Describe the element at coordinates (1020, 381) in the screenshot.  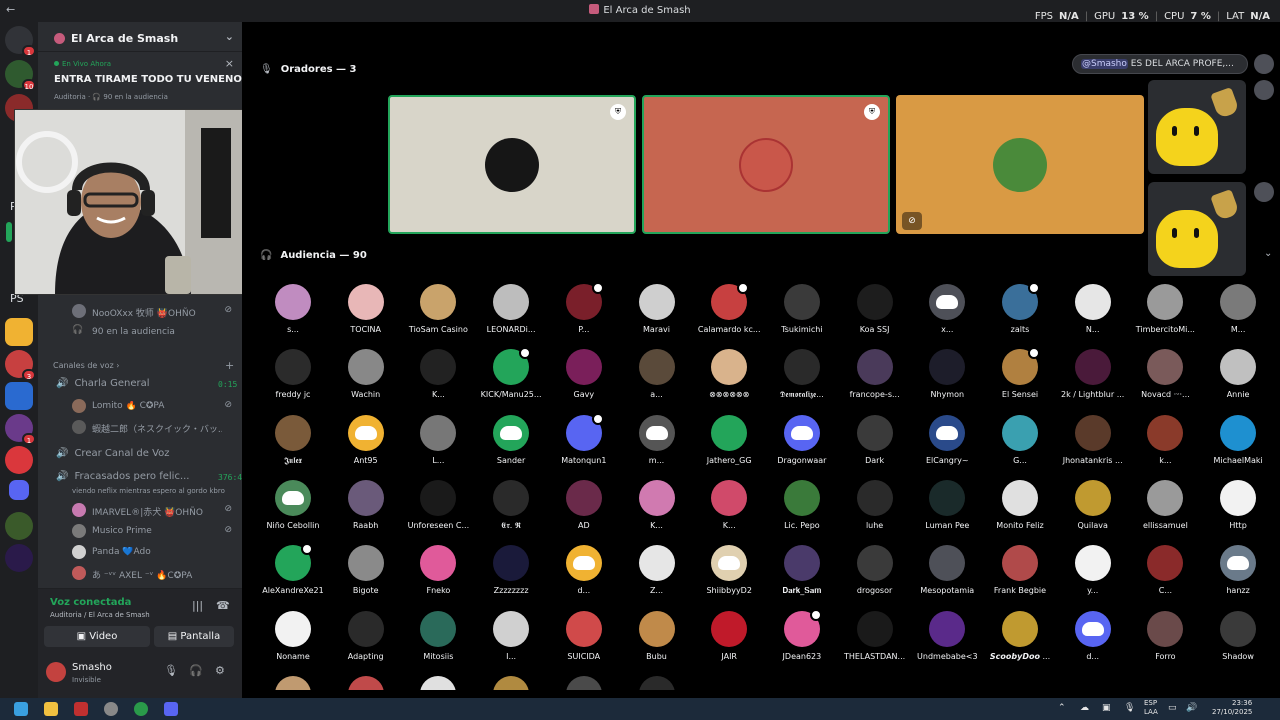
I see `audience-member: El Sensei` at that location.